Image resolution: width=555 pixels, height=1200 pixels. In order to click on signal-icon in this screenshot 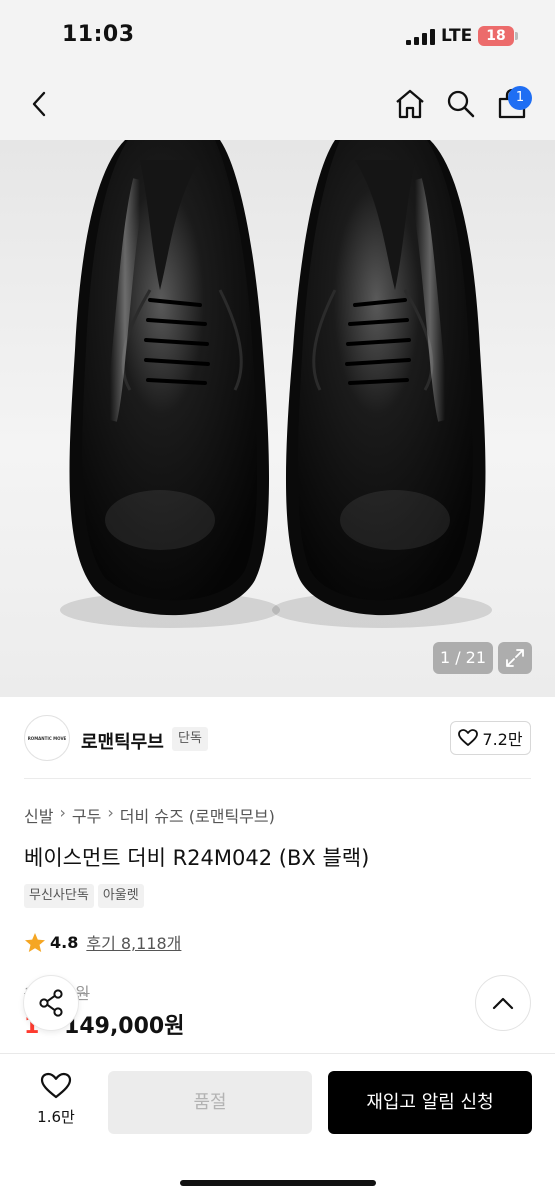, I will do `click(421, 37)`.